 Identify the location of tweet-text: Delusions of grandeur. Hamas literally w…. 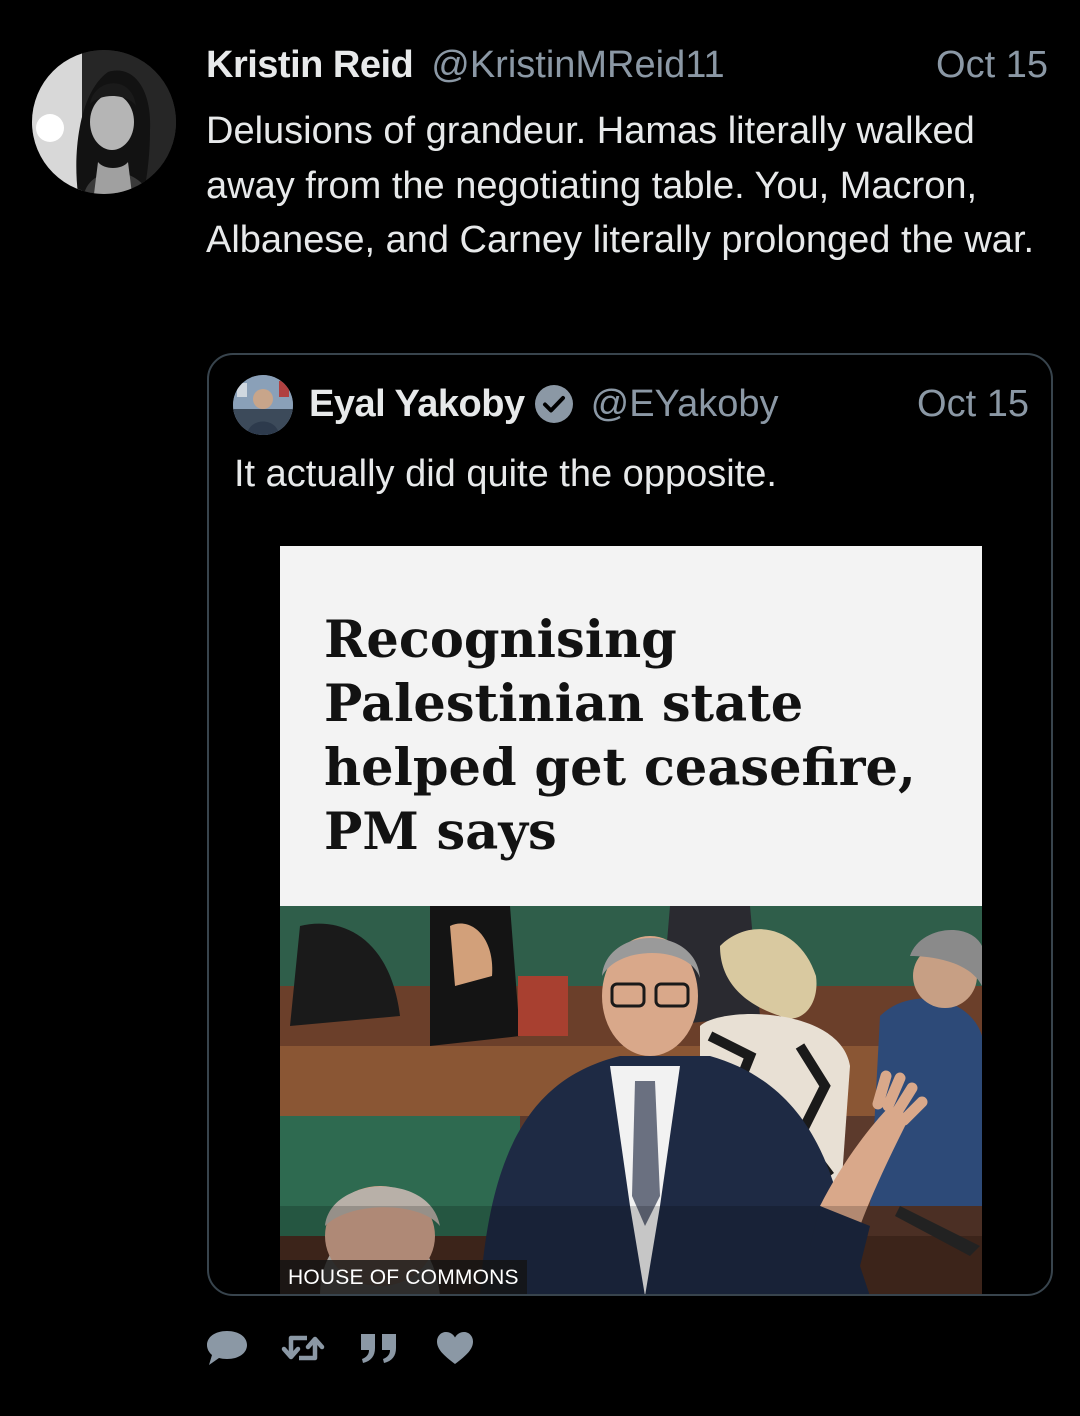
(620, 185).